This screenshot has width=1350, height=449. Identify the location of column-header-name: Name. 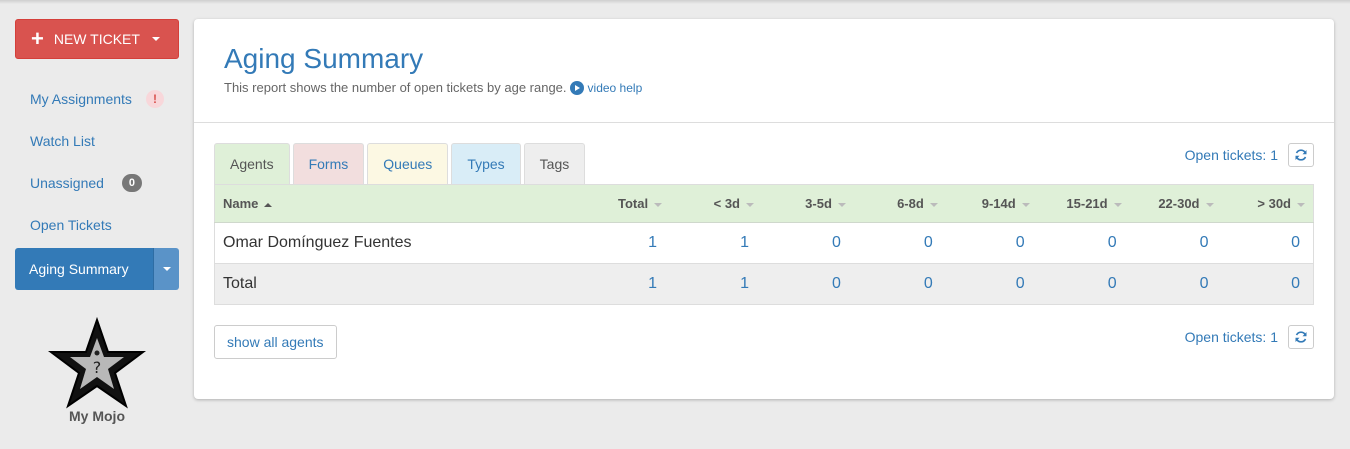
(394, 203).